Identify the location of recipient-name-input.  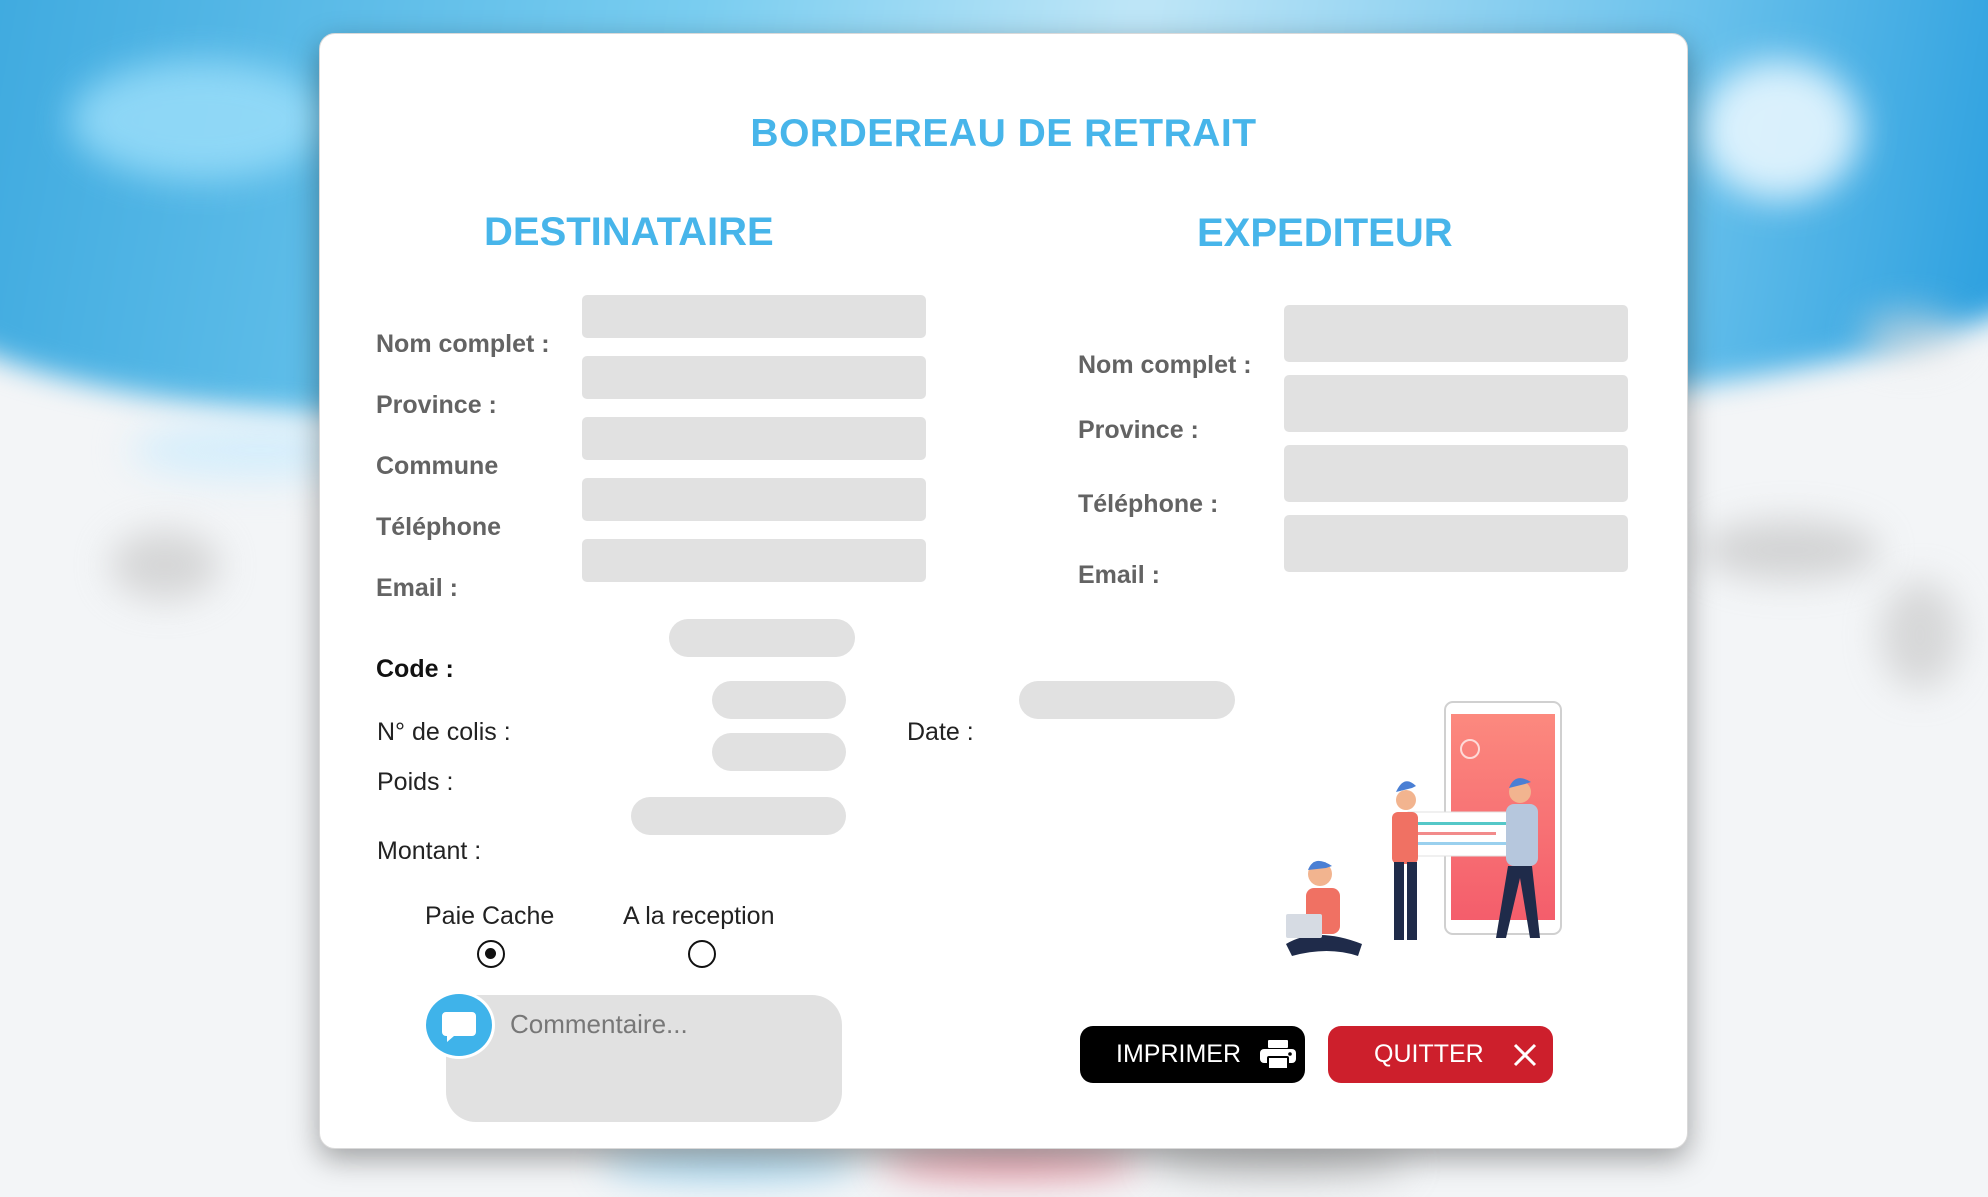
(754, 316).